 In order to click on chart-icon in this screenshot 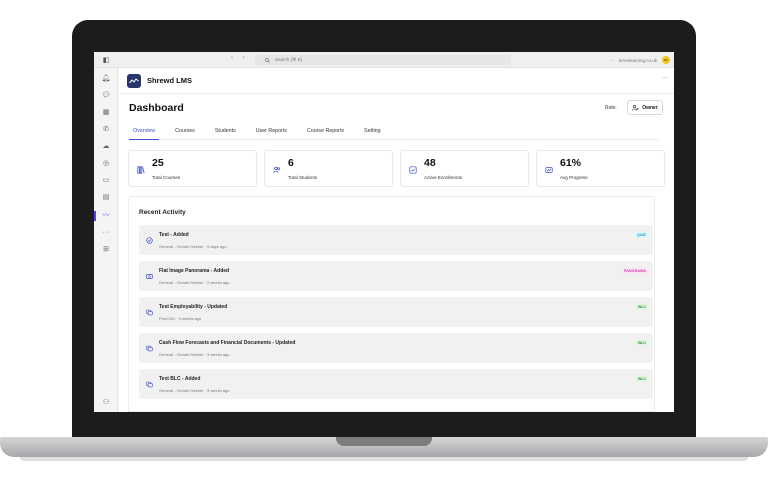, I will do `click(549, 170)`.